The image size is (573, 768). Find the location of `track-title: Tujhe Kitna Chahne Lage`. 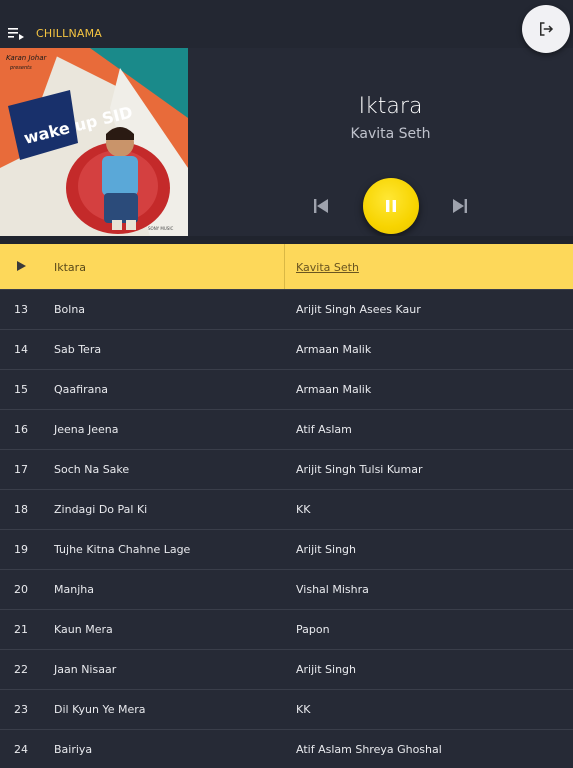

track-title: Tujhe Kitna Chahne Lage is located at coordinates (122, 549).